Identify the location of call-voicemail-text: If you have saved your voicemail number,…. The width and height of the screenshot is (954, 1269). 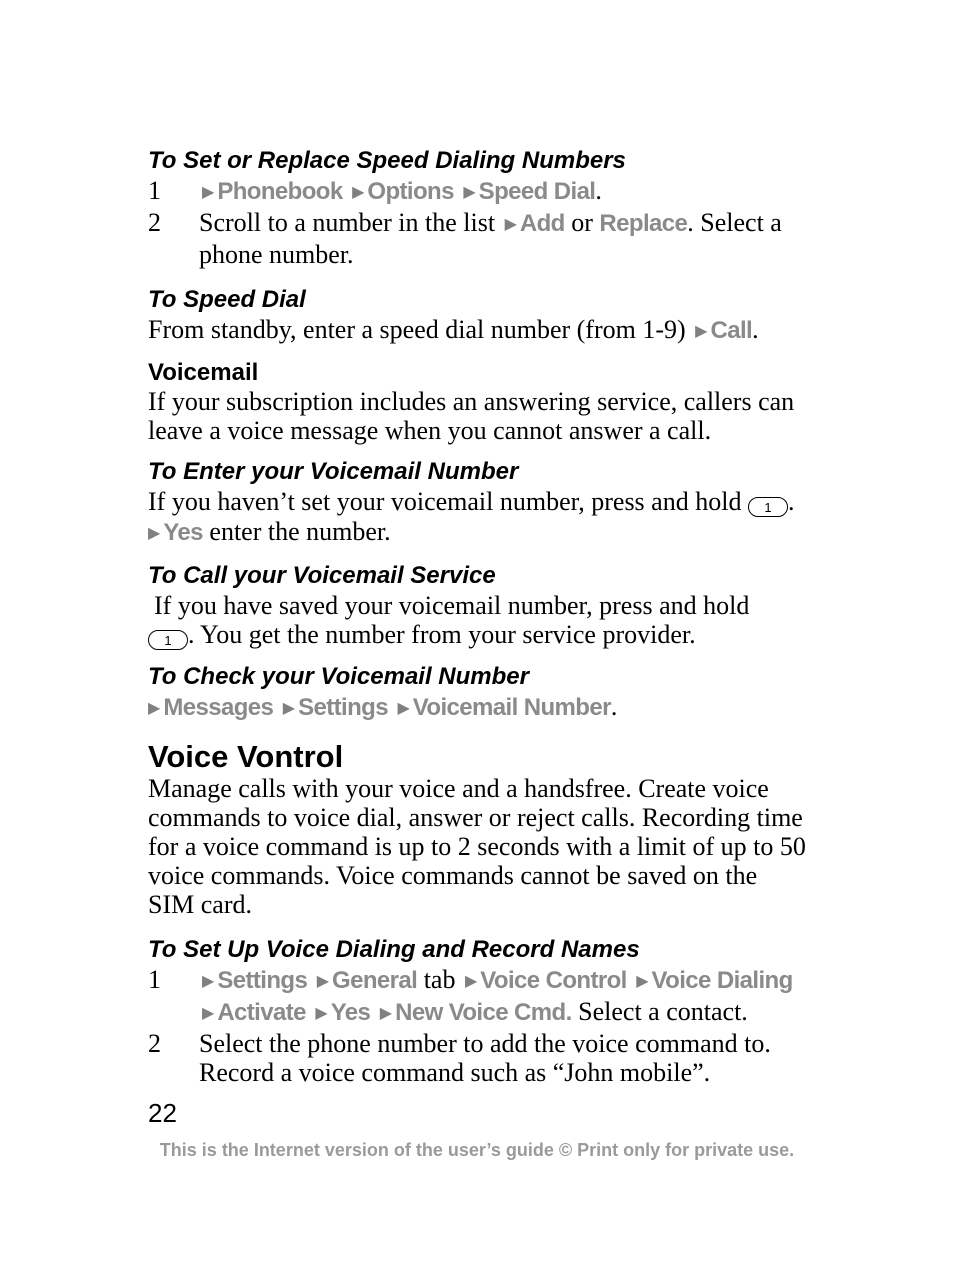
(478, 620).